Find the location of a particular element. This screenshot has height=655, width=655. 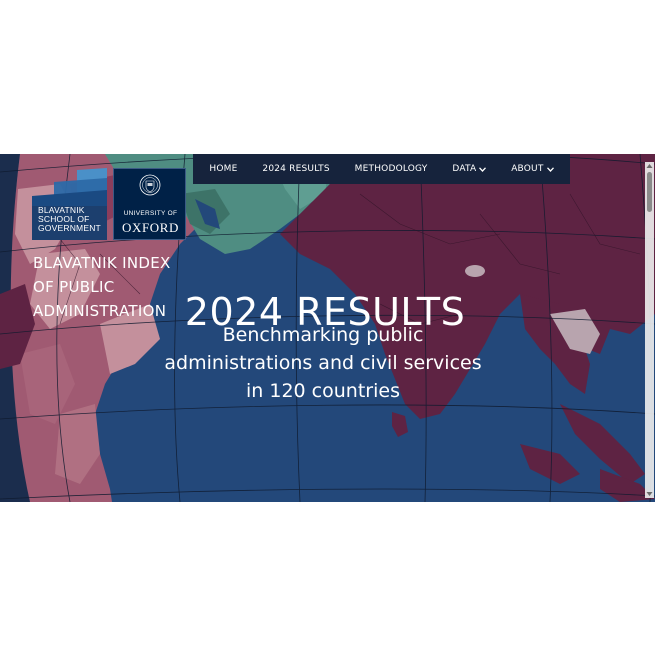

nav-2024-results: 2024 RESULTS is located at coordinates (295, 169).